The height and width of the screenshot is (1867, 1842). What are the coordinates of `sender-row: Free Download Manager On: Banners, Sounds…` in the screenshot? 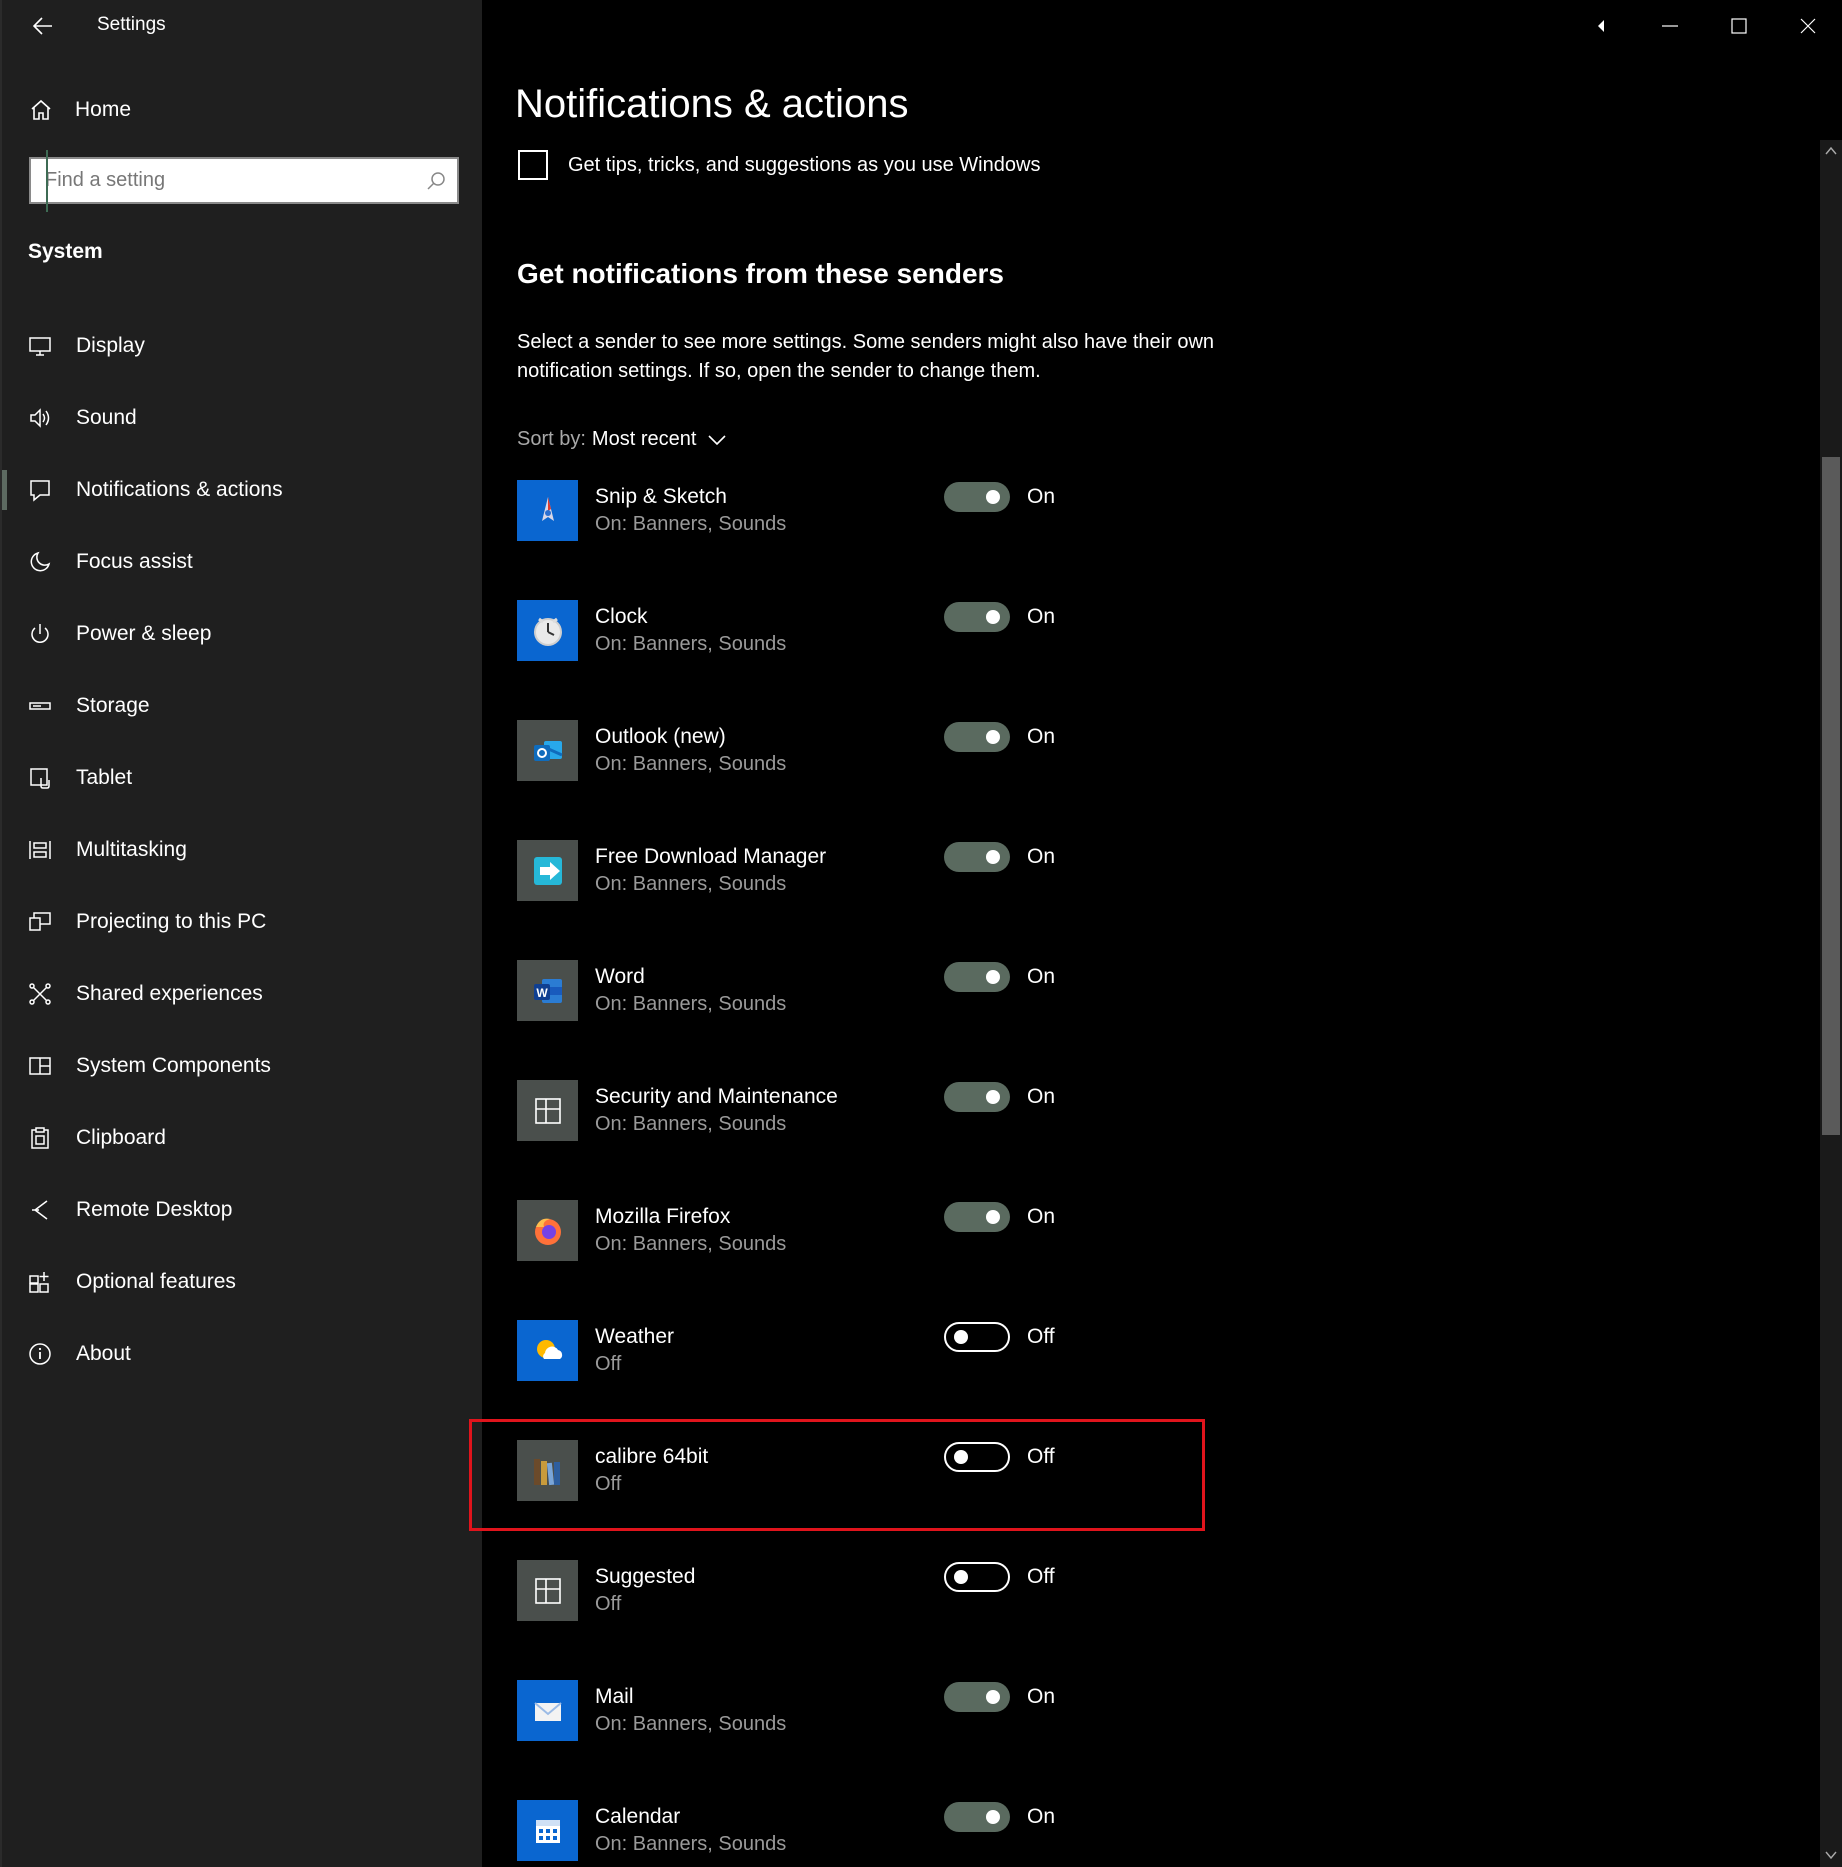 It's located at (877, 900).